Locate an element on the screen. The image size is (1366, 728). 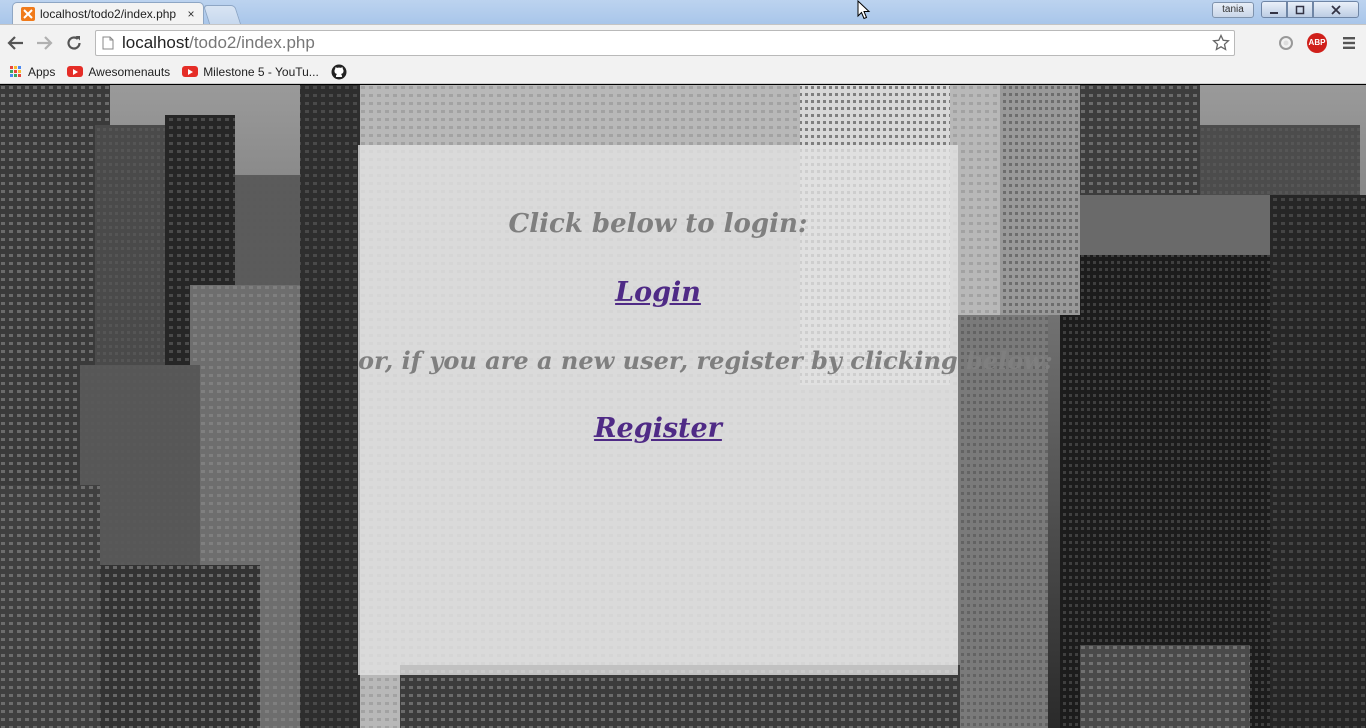
forward-button is located at coordinates (44, 43).